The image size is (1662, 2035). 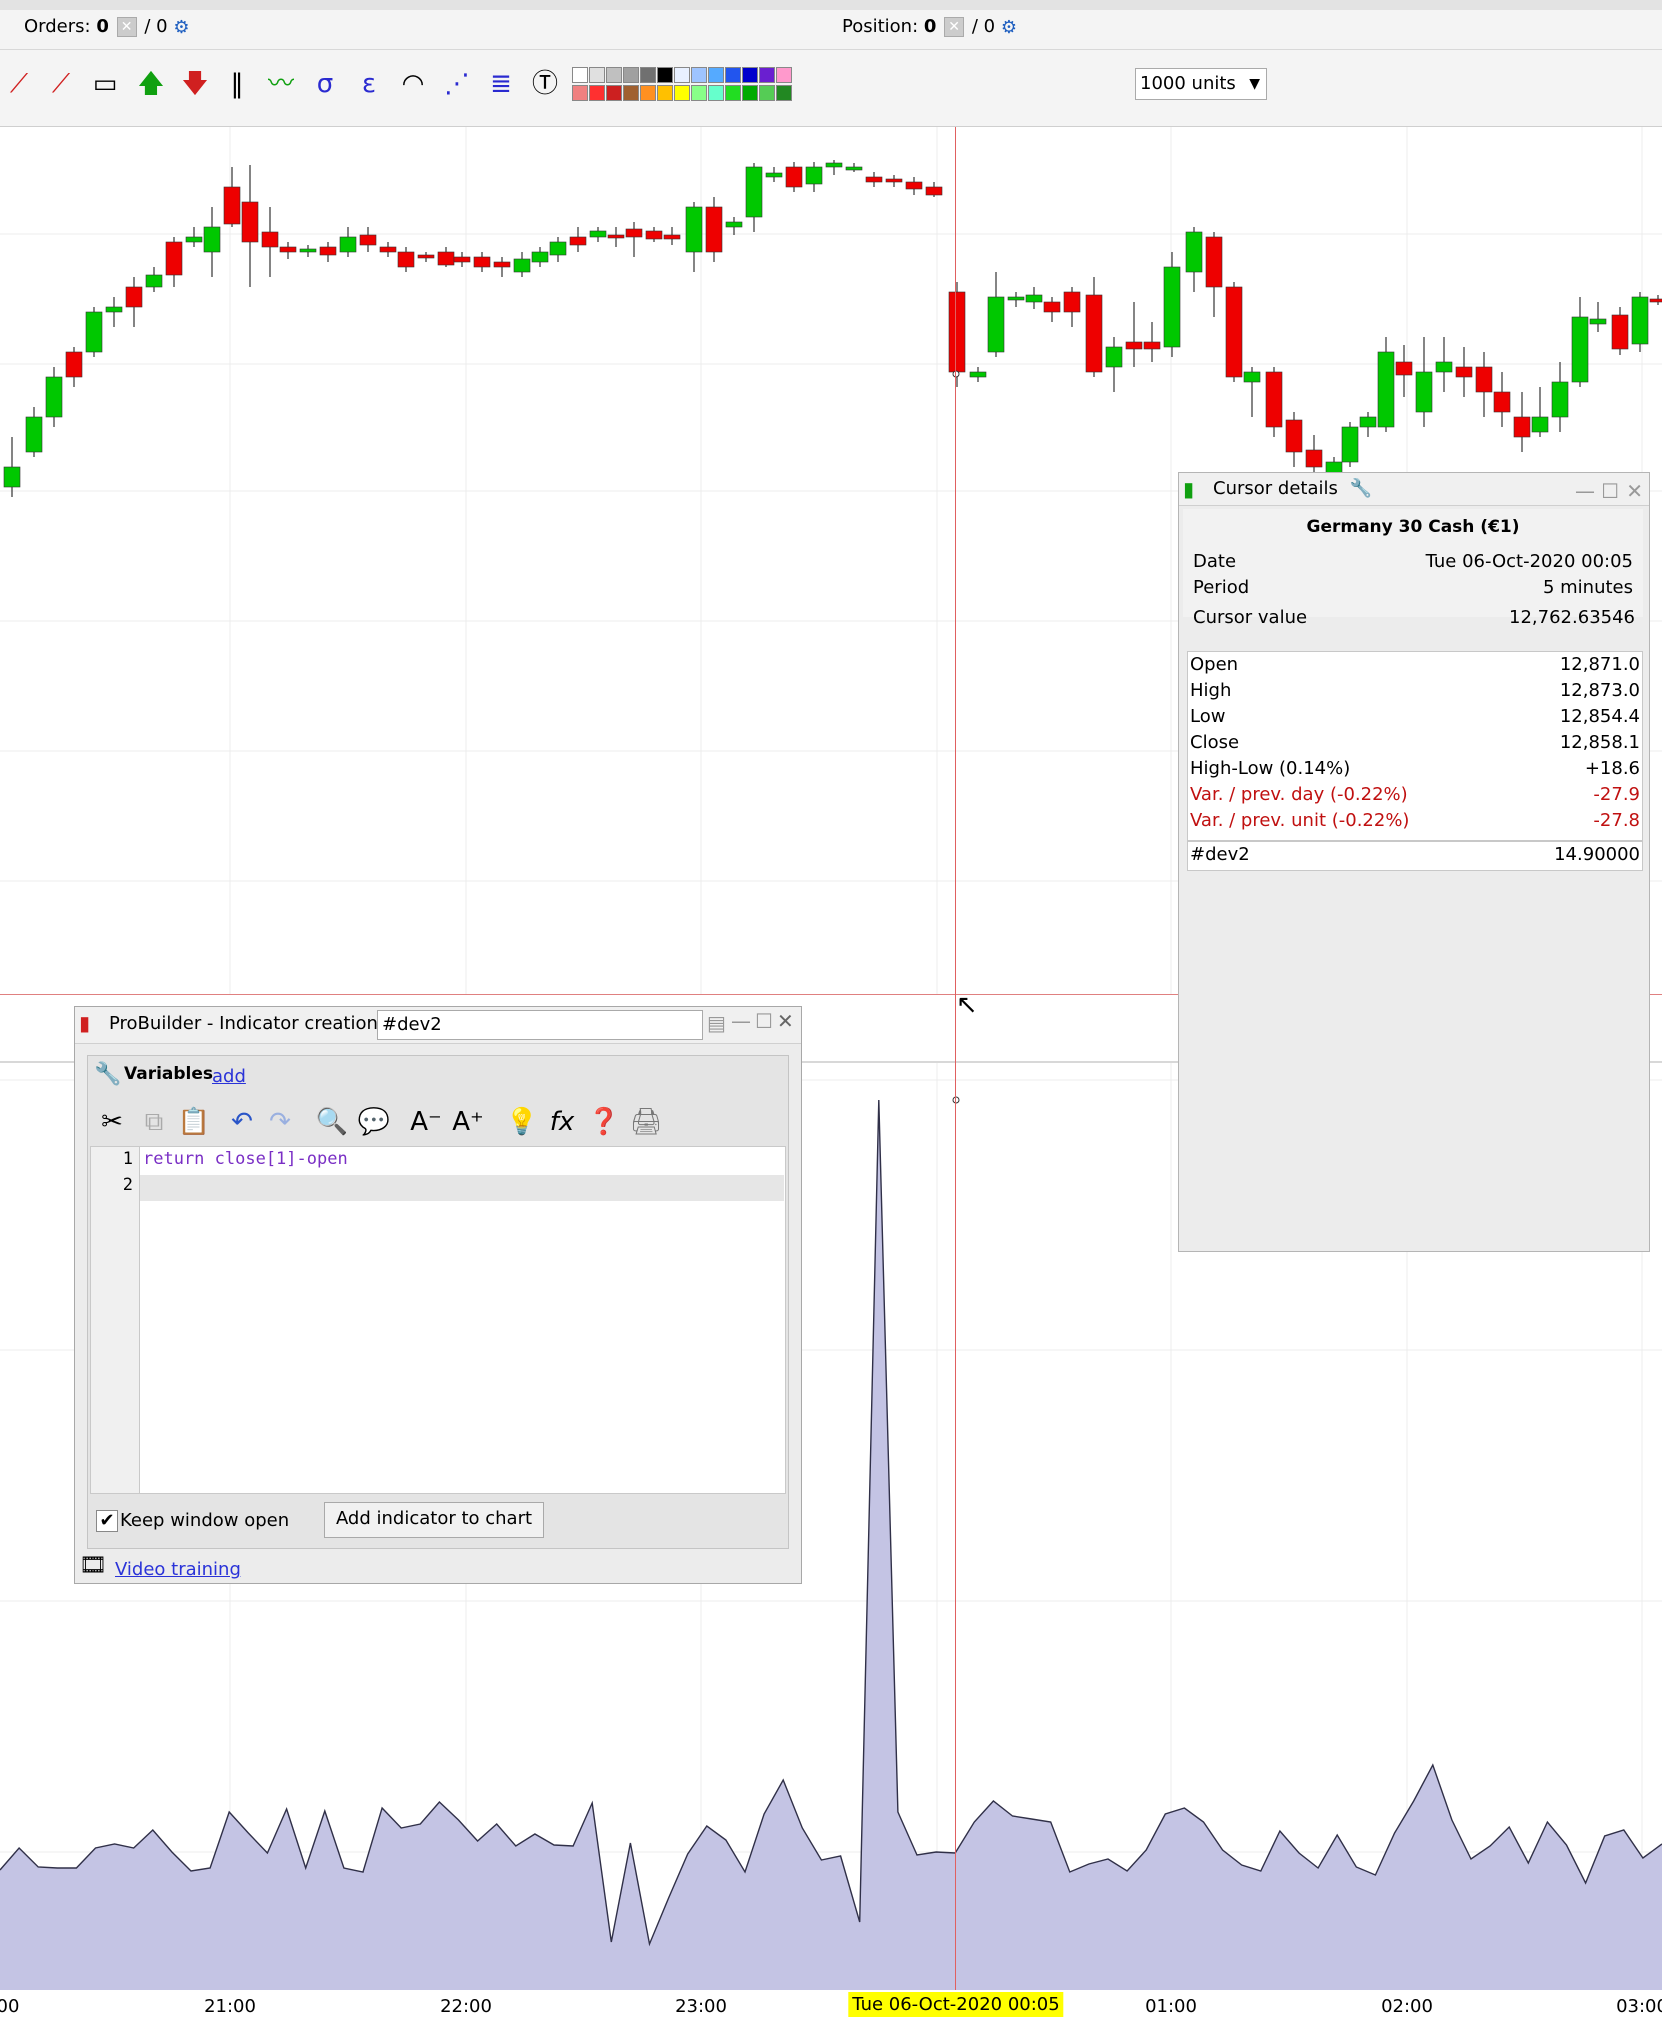 I want to click on add-variable-link: add, so click(x=229, y=1076).